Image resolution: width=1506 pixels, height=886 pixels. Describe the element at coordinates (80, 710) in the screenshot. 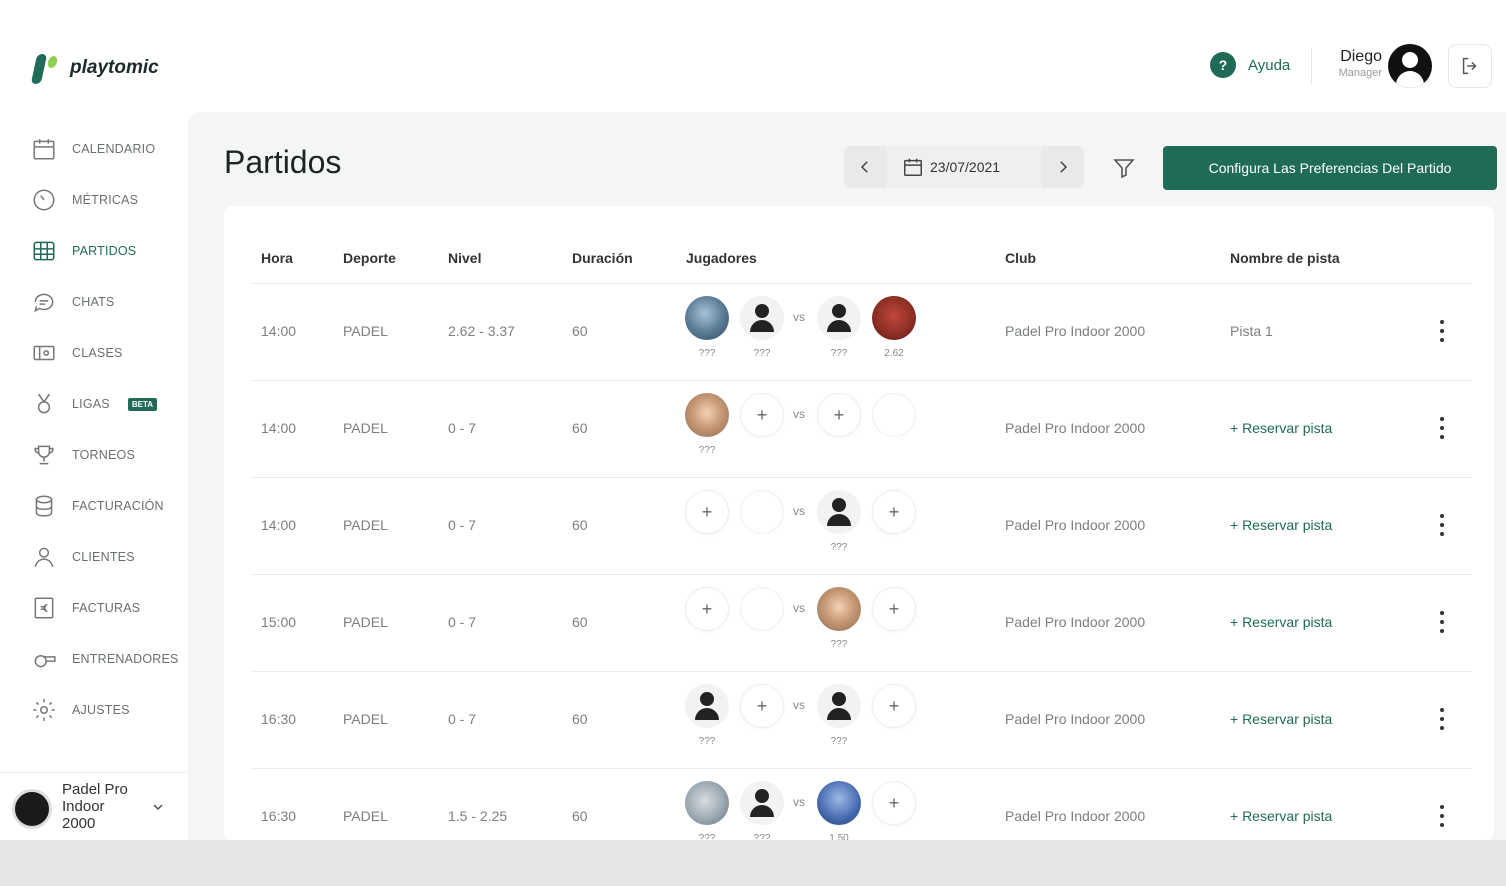

I see `sidebar-item-ajustes: AJUSTES` at that location.